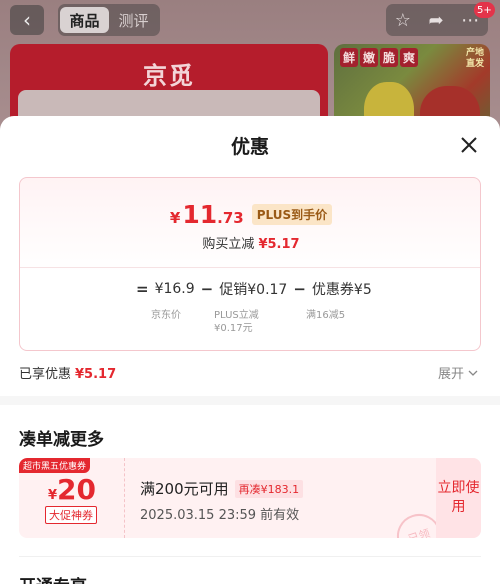 The image size is (500, 584). What do you see at coordinates (473, 373) in the screenshot?
I see `chevron-down-icon` at bounding box center [473, 373].